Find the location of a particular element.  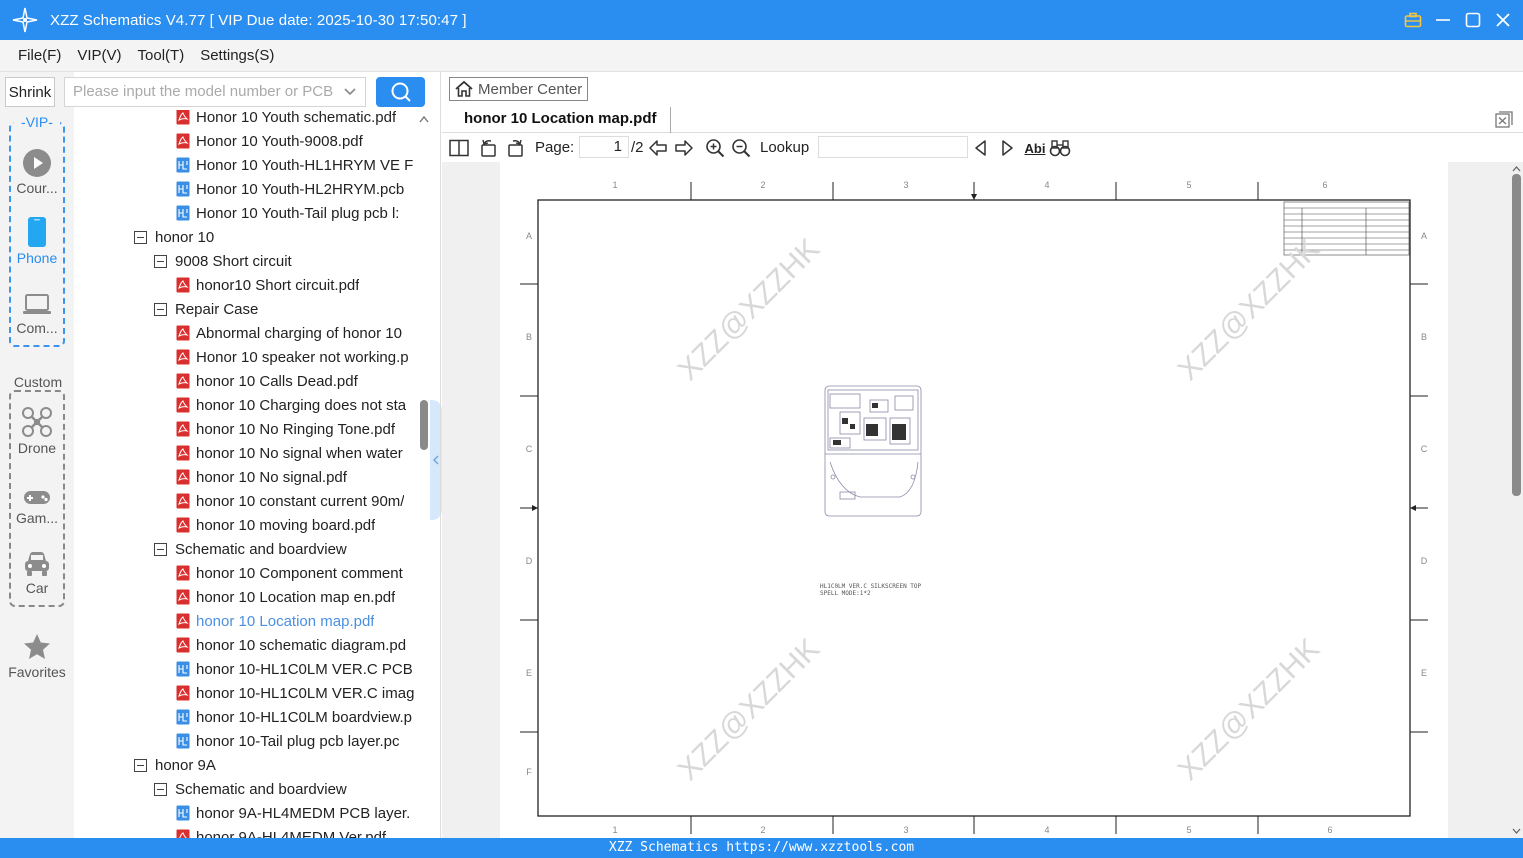

close-button is located at coordinates (1503, 20).